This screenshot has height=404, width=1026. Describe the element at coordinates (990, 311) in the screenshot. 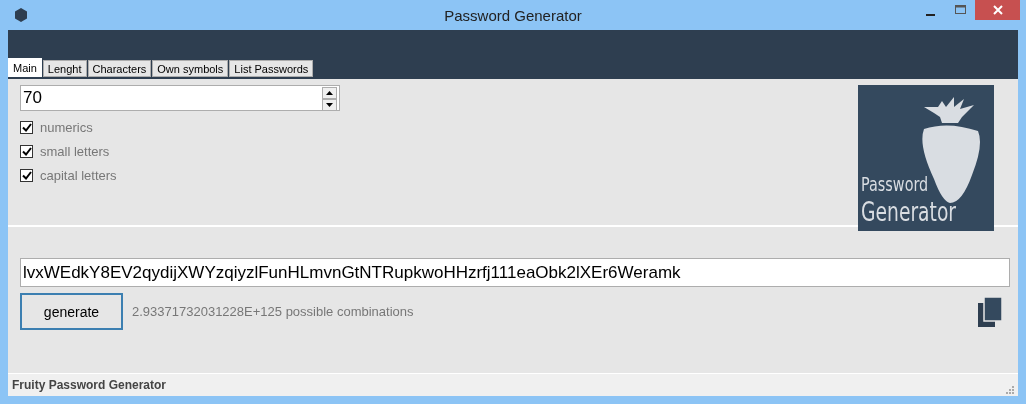

I see `copy-icon` at that location.